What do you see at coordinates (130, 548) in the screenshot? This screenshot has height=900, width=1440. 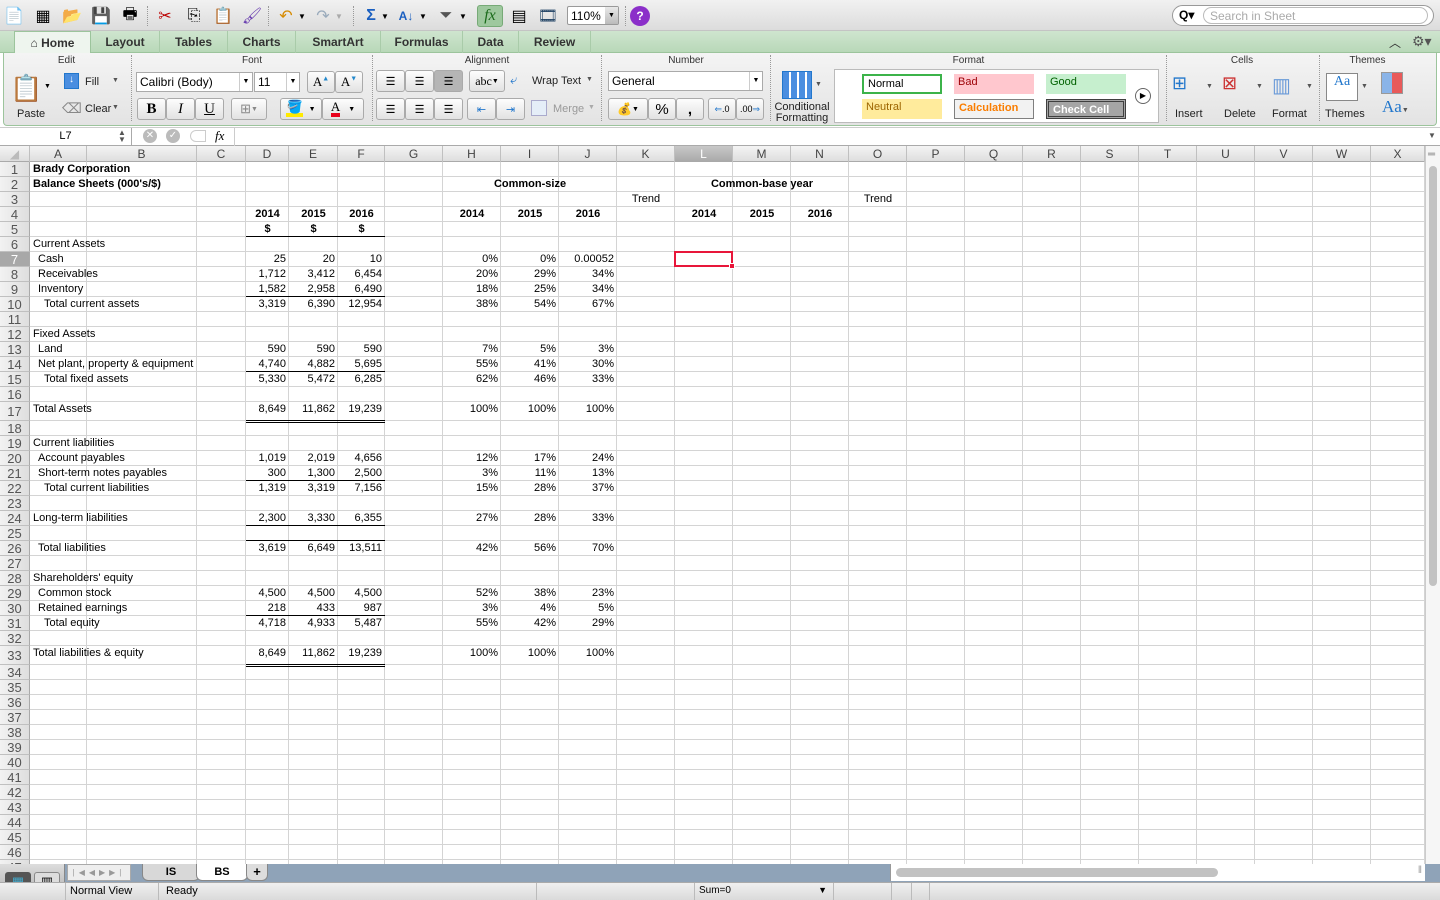 I see `row-label: Total liabilities` at bounding box center [130, 548].